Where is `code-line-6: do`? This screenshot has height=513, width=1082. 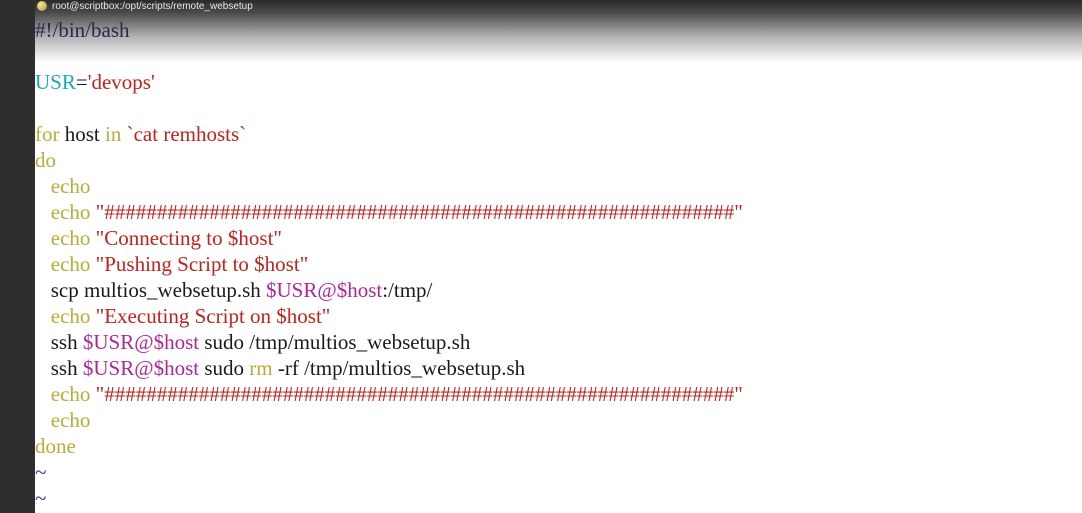 code-line-6: do is located at coordinates (558, 160).